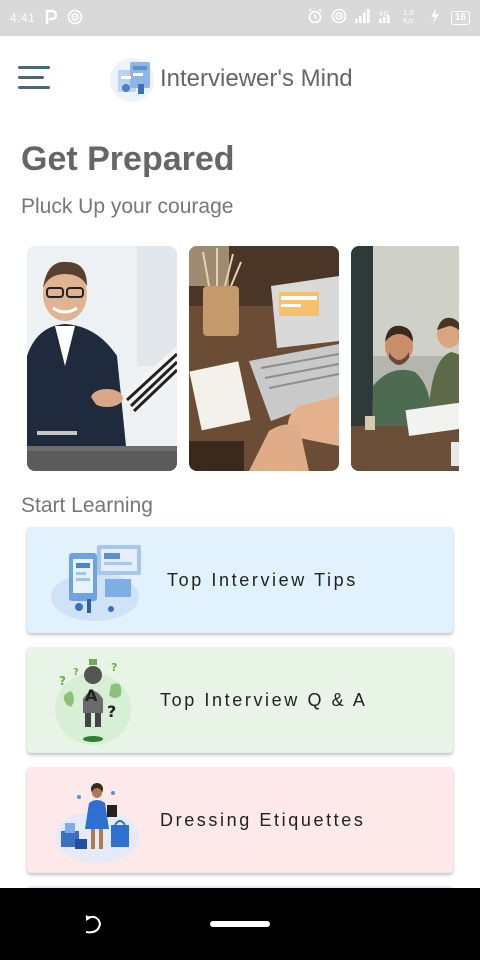  What do you see at coordinates (91, 695) in the screenshot?
I see `svg-text: A` at bounding box center [91, 695].